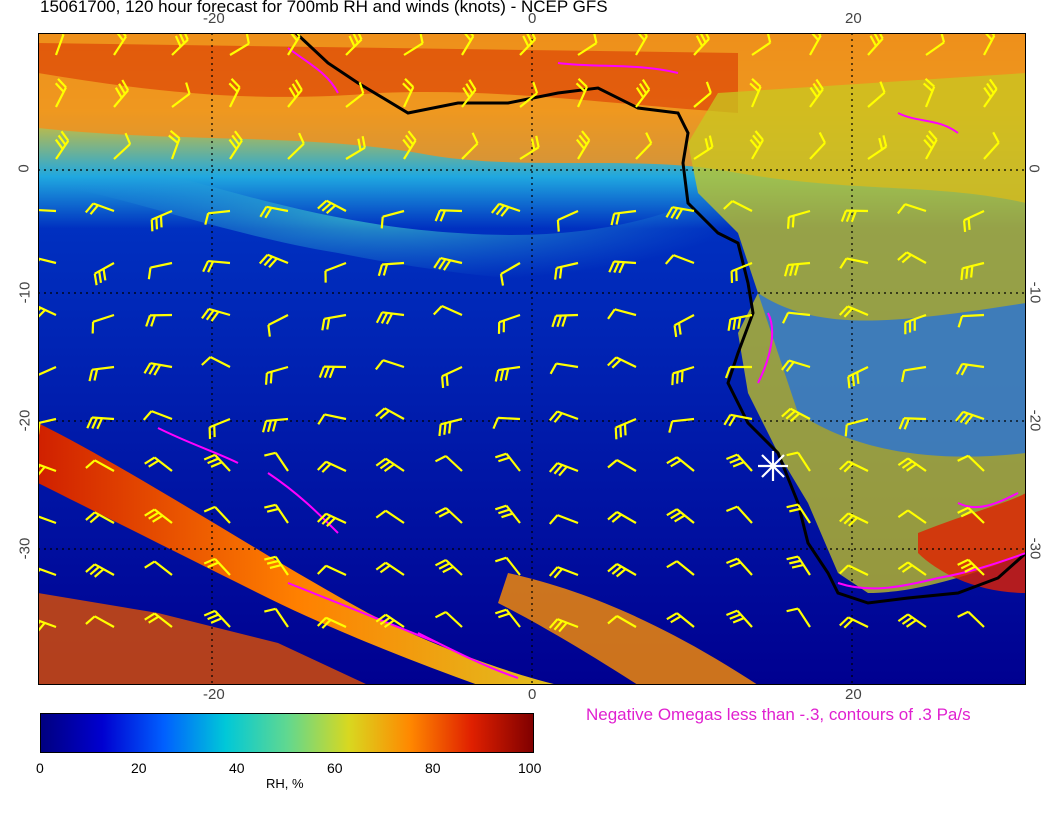 The image size is (1056, 816). Describe the element at coordinates (214, 694) in the screenshot. I see `lon-tick-bottom-1: -20` at that location.